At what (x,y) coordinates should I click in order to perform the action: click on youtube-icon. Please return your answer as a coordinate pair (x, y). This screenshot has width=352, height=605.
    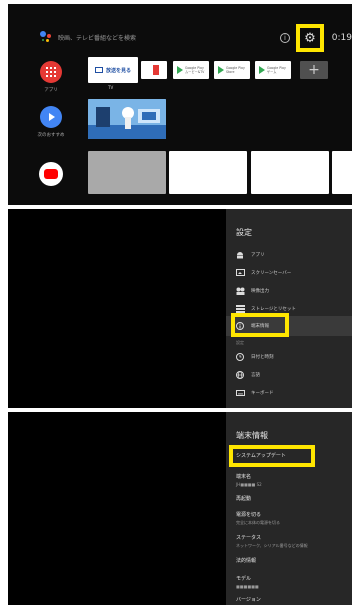
    Looking at the image, I should click on (51, 174).